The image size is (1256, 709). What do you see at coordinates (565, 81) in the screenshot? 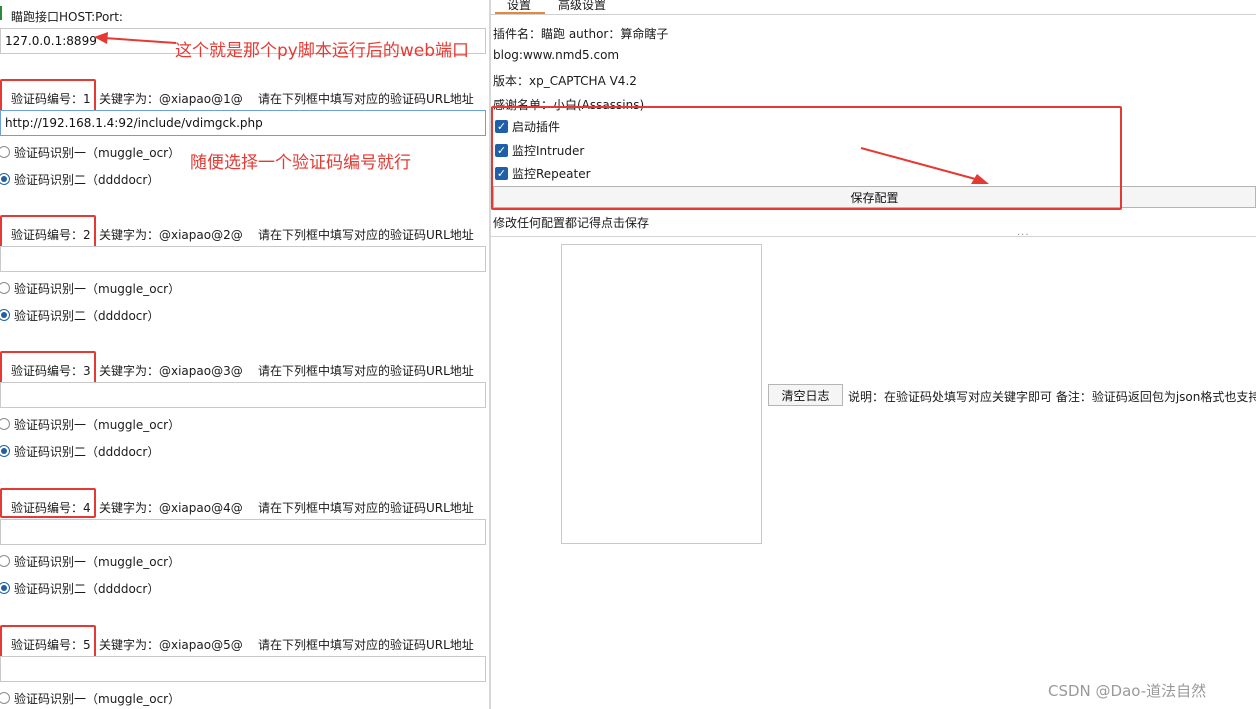
I see `version-text: 版本：xp_CAPTCHA V4.2` at bounding box center [565, 81].